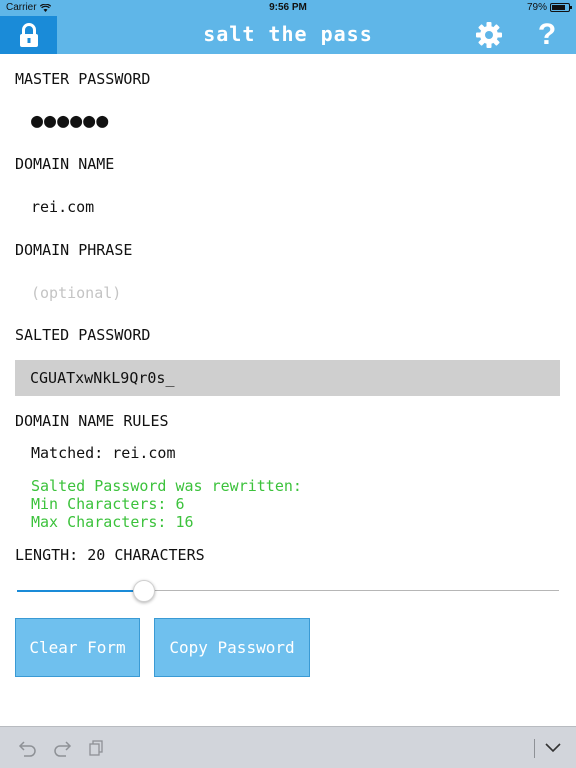  I want to click on slider-thumb, so click(144, 591).